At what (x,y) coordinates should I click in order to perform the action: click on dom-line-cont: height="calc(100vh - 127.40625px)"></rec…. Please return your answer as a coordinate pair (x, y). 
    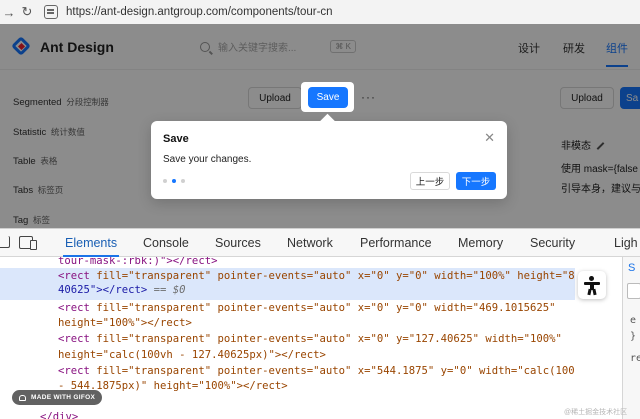
    Looking at the image, I should click on (192, 355).